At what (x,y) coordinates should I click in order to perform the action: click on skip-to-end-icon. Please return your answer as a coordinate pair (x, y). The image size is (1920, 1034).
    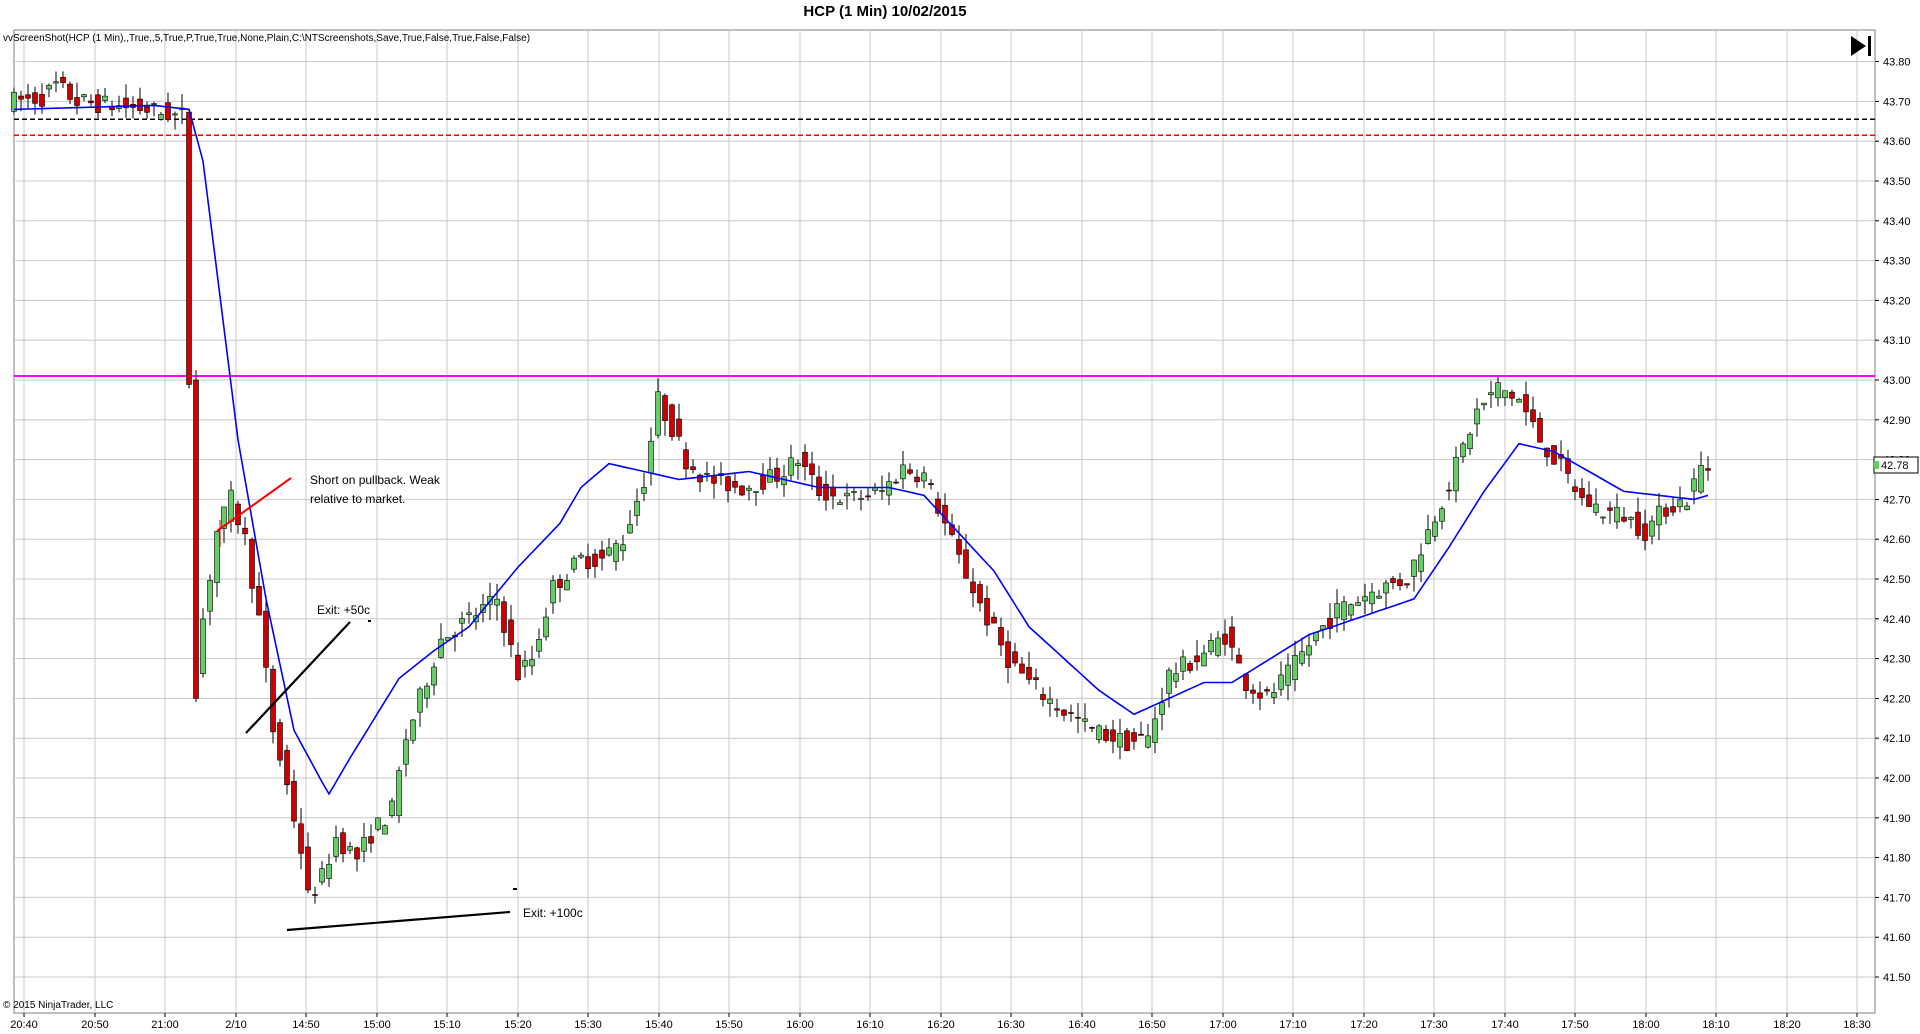
    Looking at the image, I should click on (1860, 46).